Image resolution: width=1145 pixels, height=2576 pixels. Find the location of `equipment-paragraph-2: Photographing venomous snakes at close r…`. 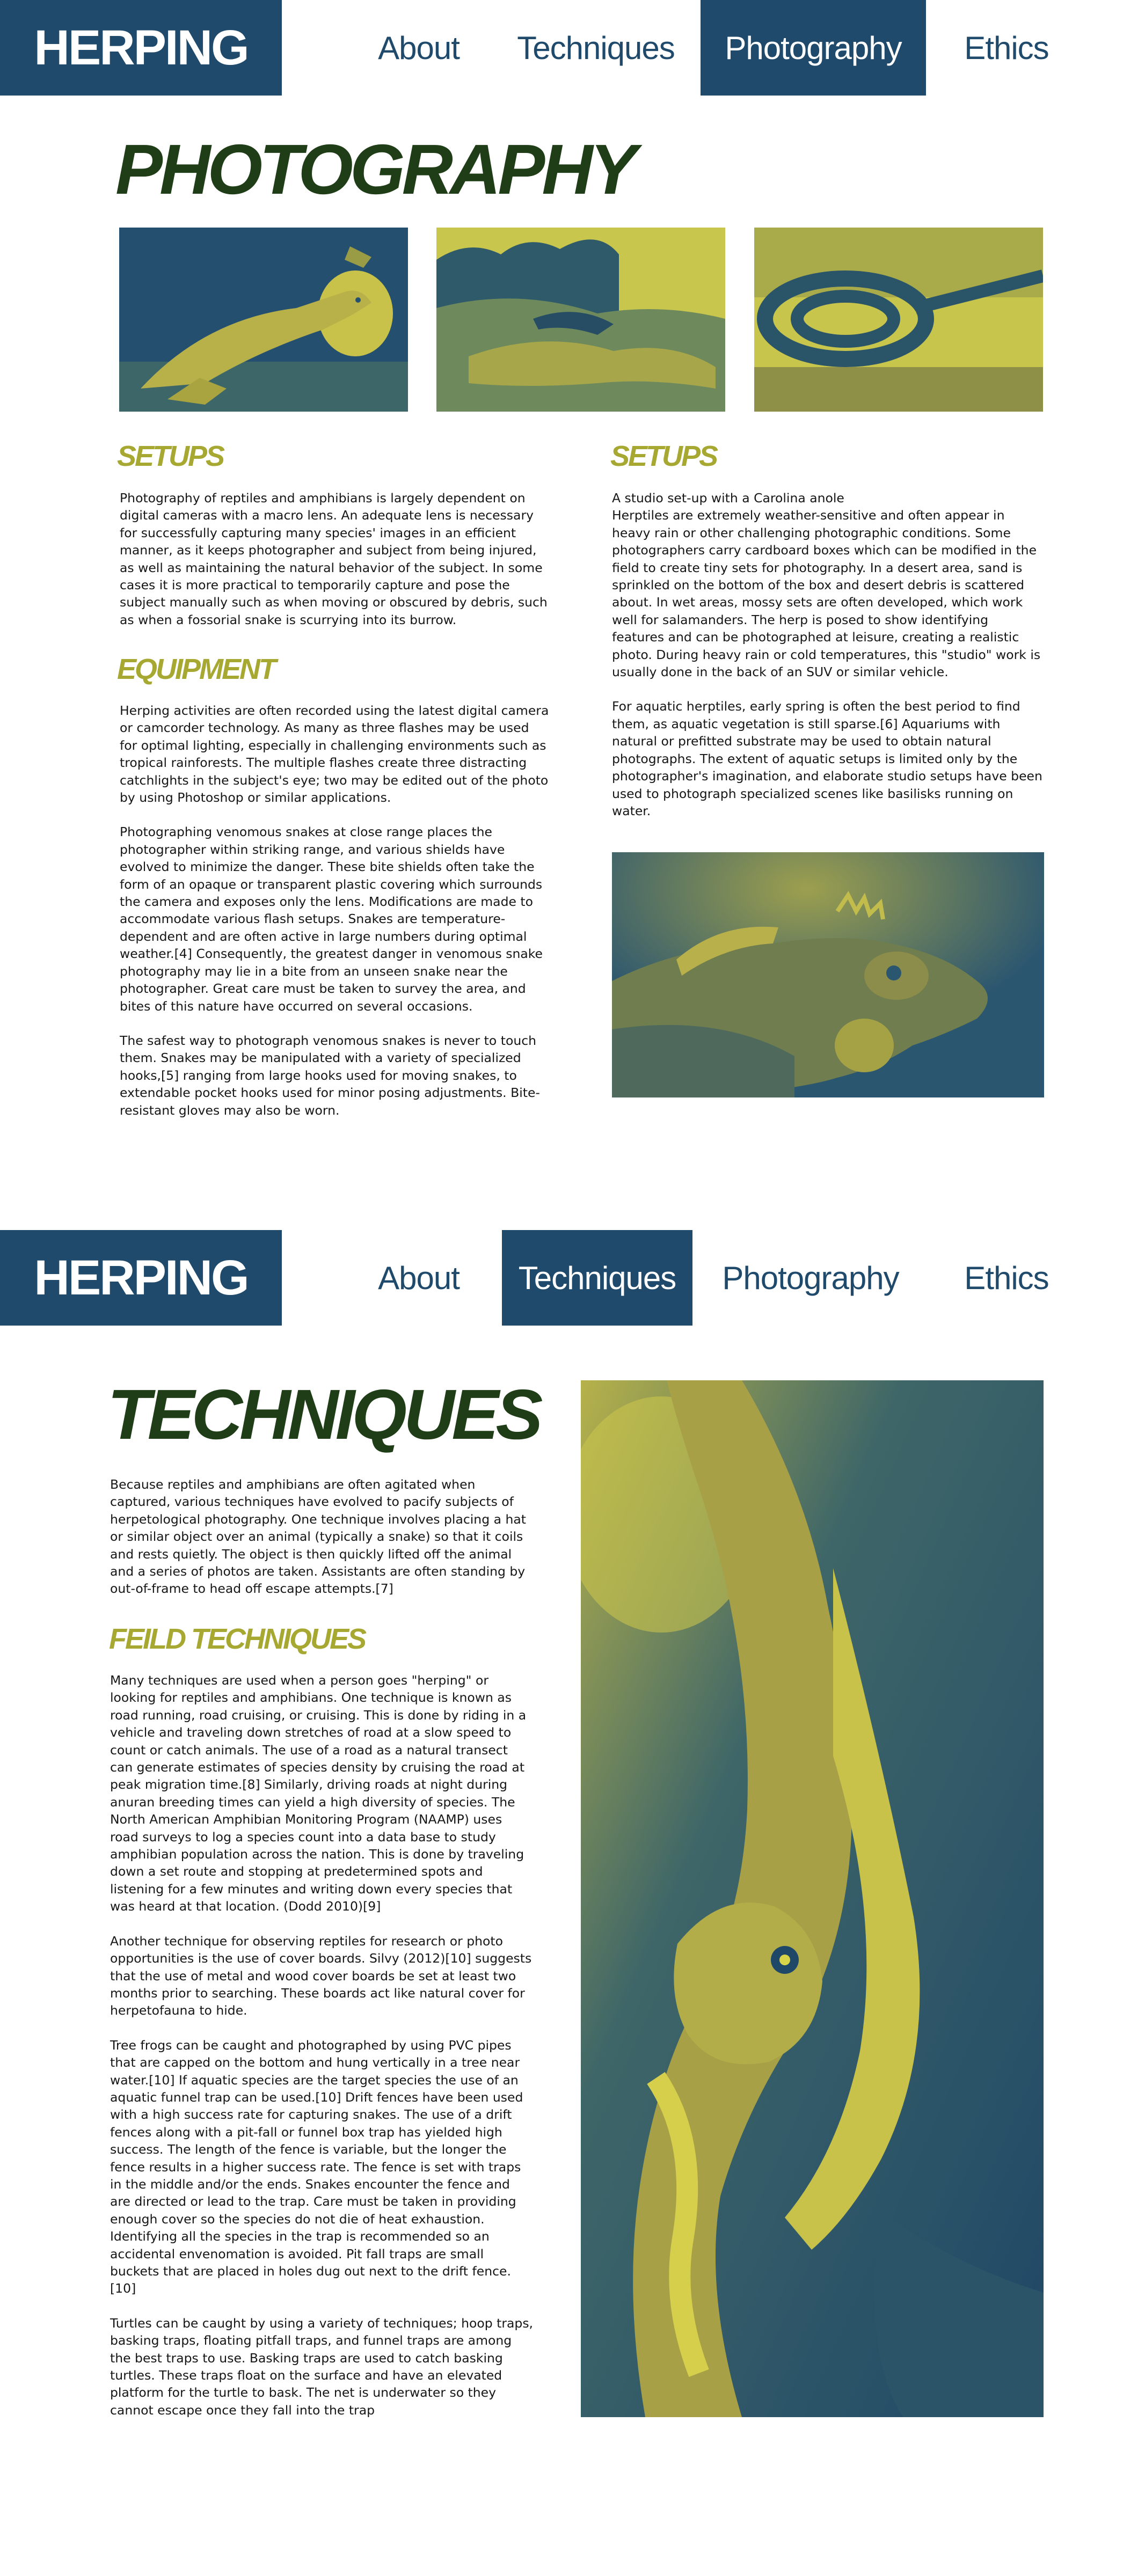

equipment-paragraph-2: Photographing venomous snakes at close r… is located at coordinates (332, 919).